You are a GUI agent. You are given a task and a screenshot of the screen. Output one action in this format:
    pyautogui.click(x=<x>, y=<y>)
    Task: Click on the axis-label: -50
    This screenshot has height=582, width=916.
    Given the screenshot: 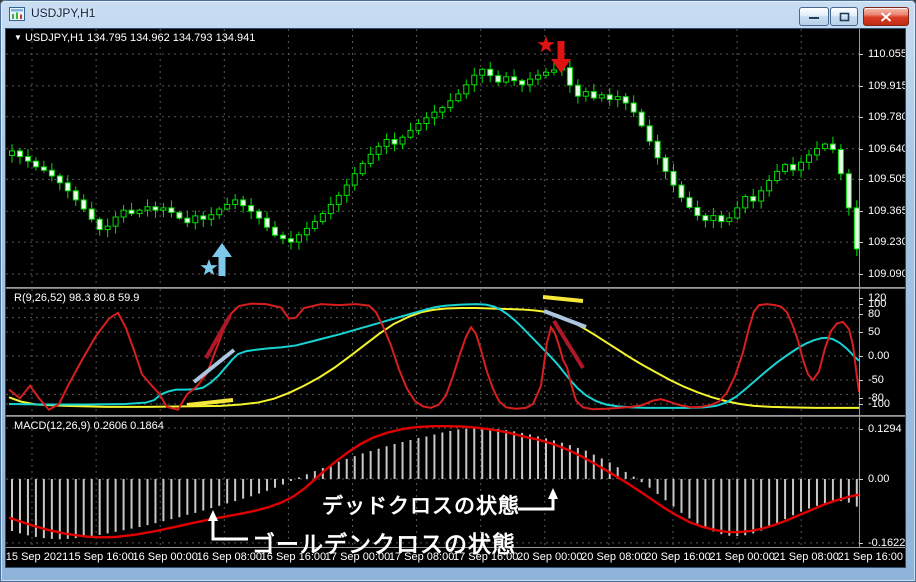 What is the action you would take?
    pyautogui.click(x=876, y=380)
    